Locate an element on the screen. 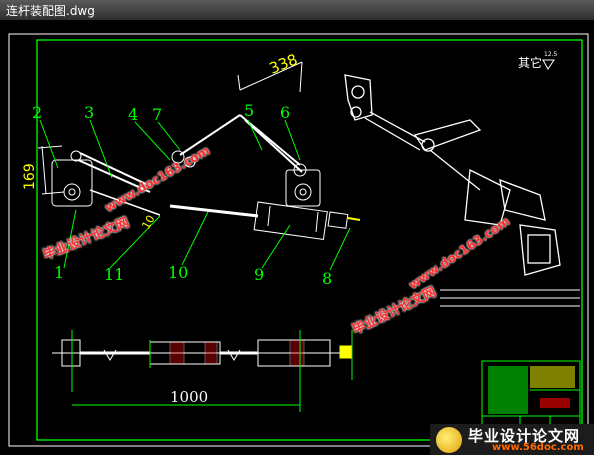  part-3: 3 is located at coordinates (89, 112).